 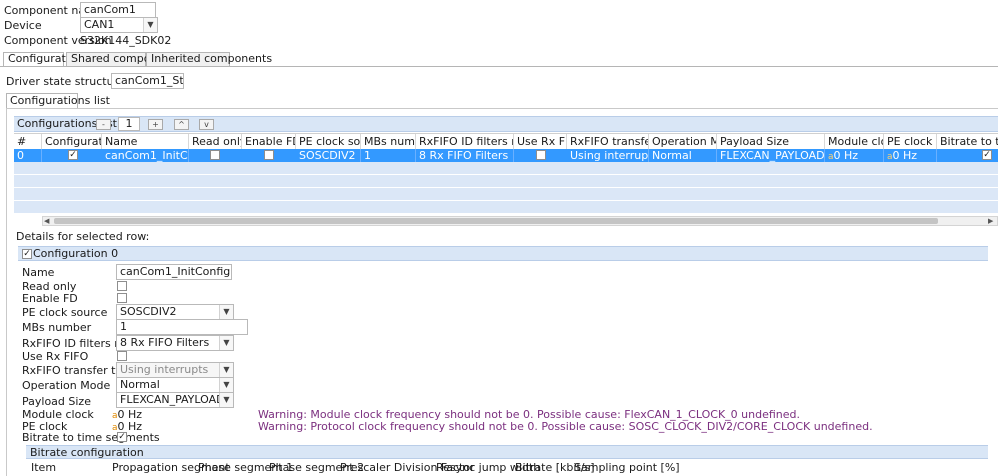 What do you see at coordinates (503, 253) in the screenshot?
I see `configuration0-header` at bounding box center [503, 253].